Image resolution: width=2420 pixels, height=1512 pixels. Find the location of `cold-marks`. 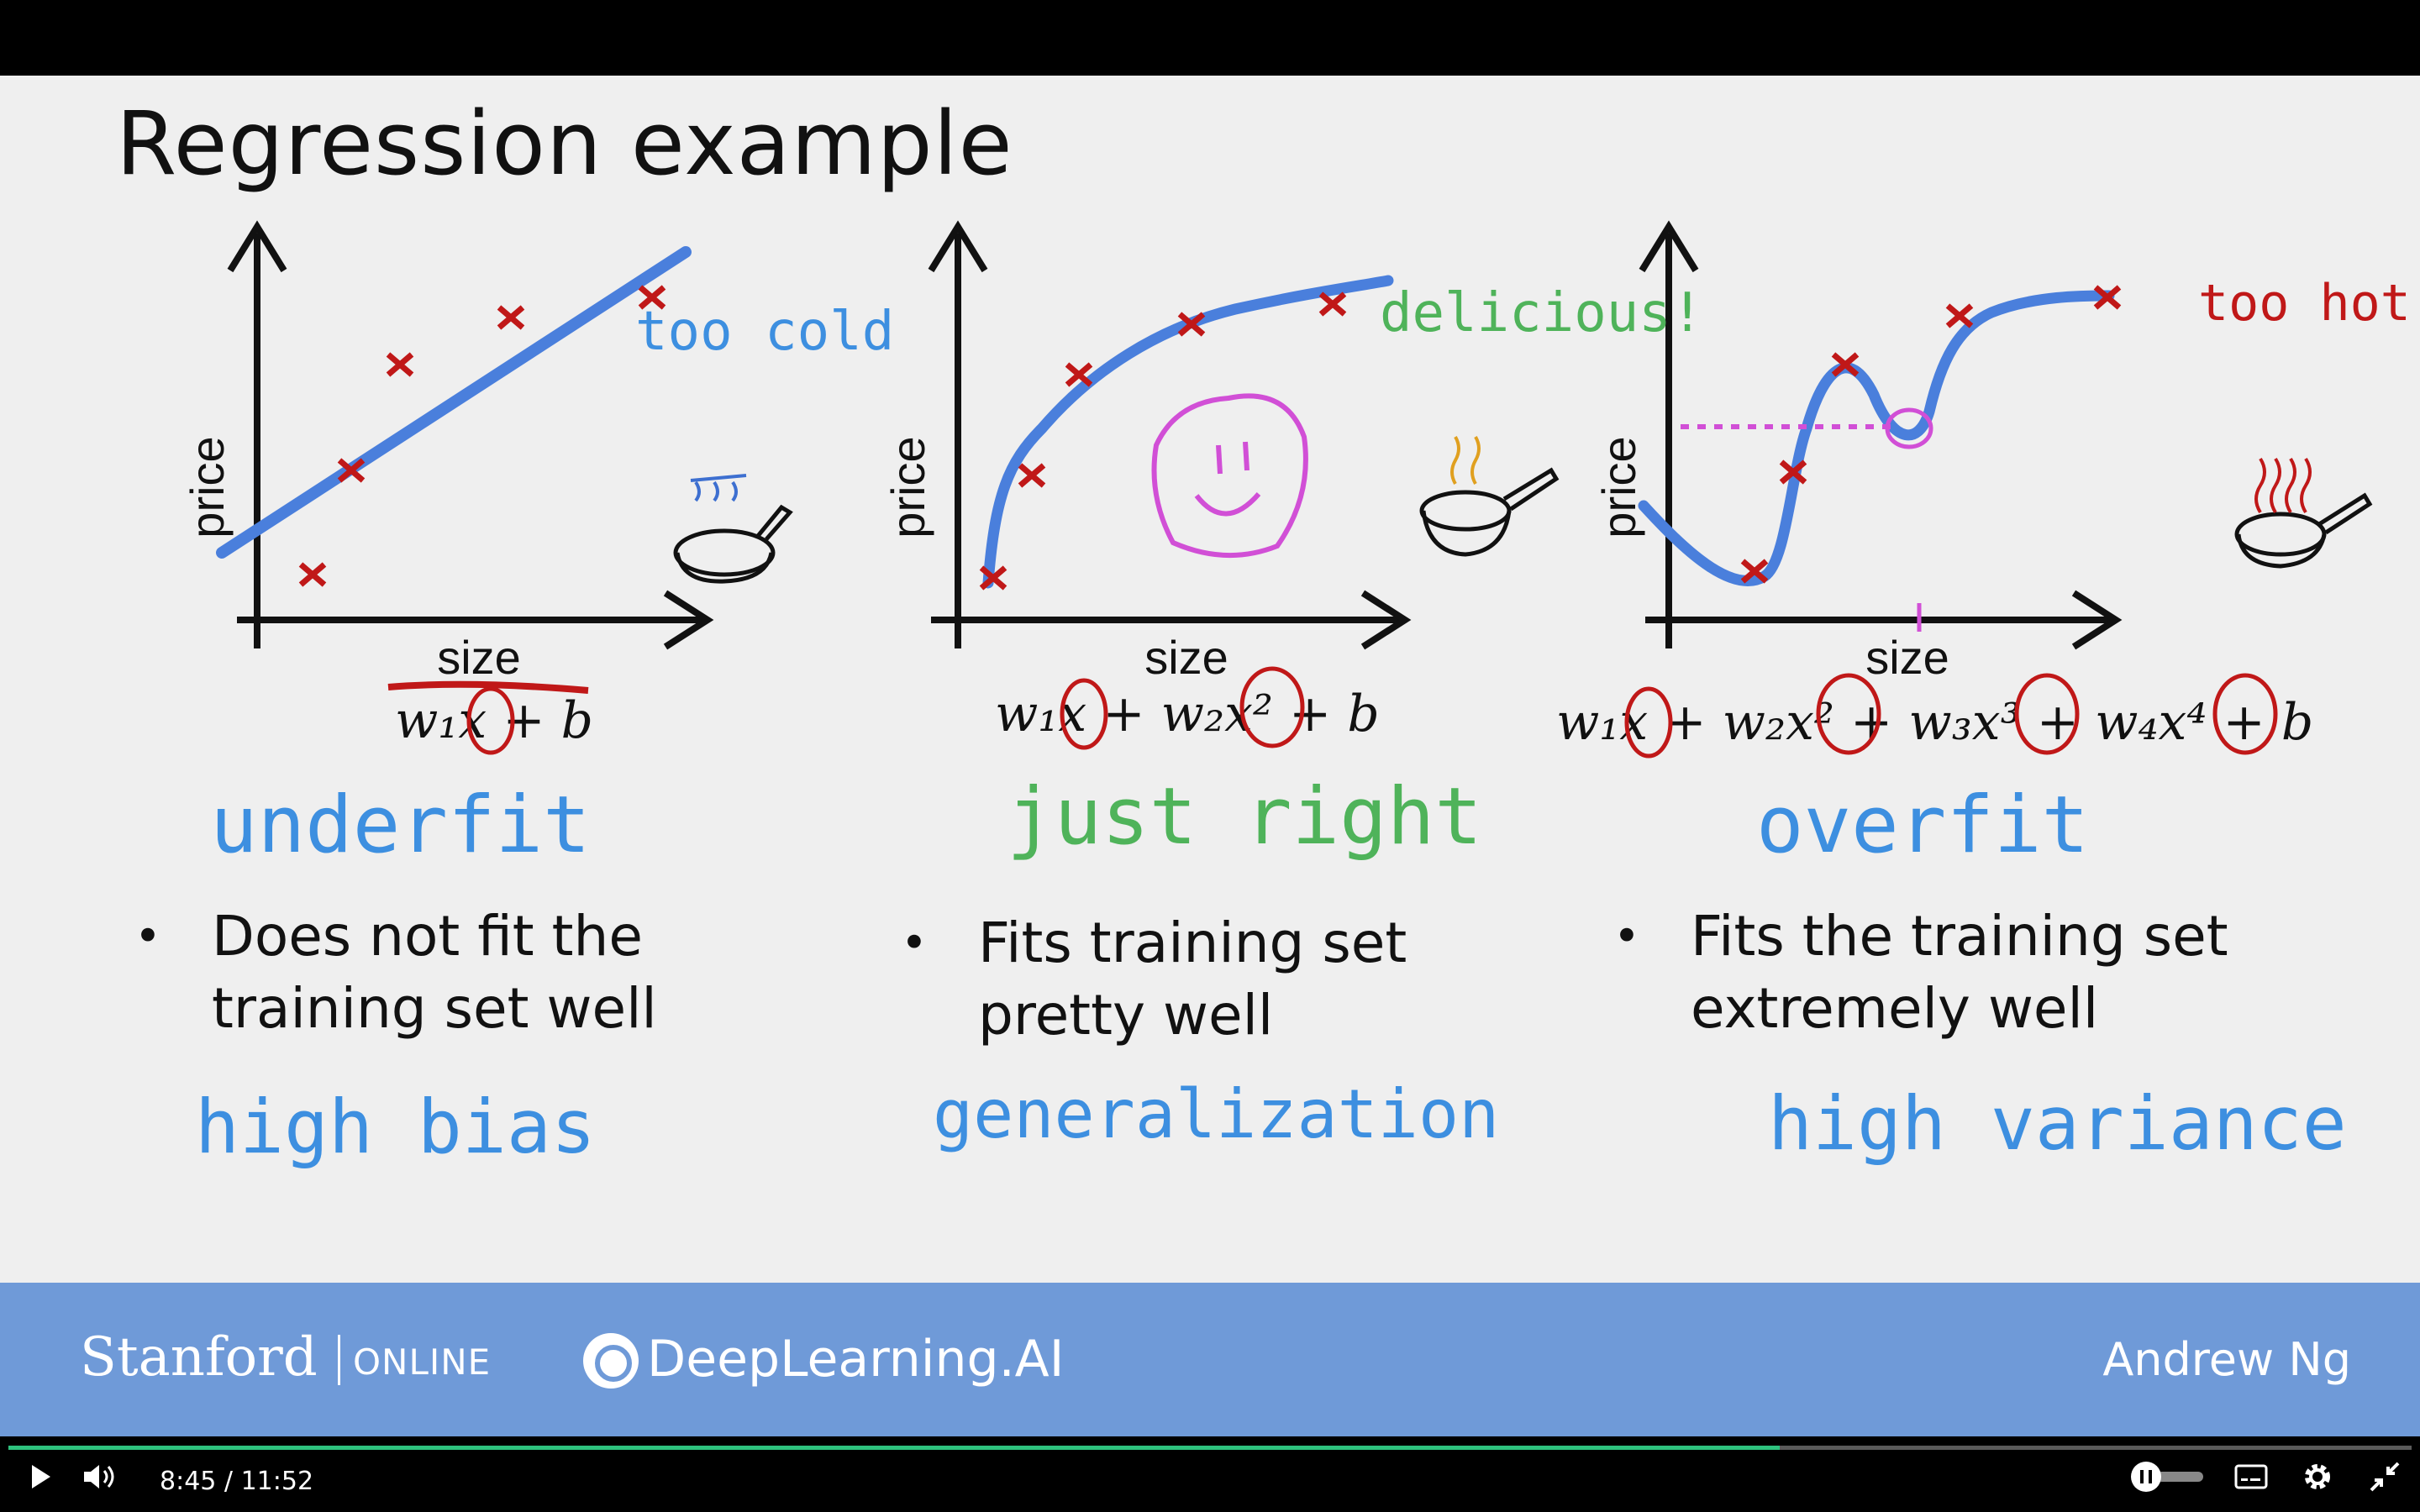

cold-marks is located at coordinates (719, 488).